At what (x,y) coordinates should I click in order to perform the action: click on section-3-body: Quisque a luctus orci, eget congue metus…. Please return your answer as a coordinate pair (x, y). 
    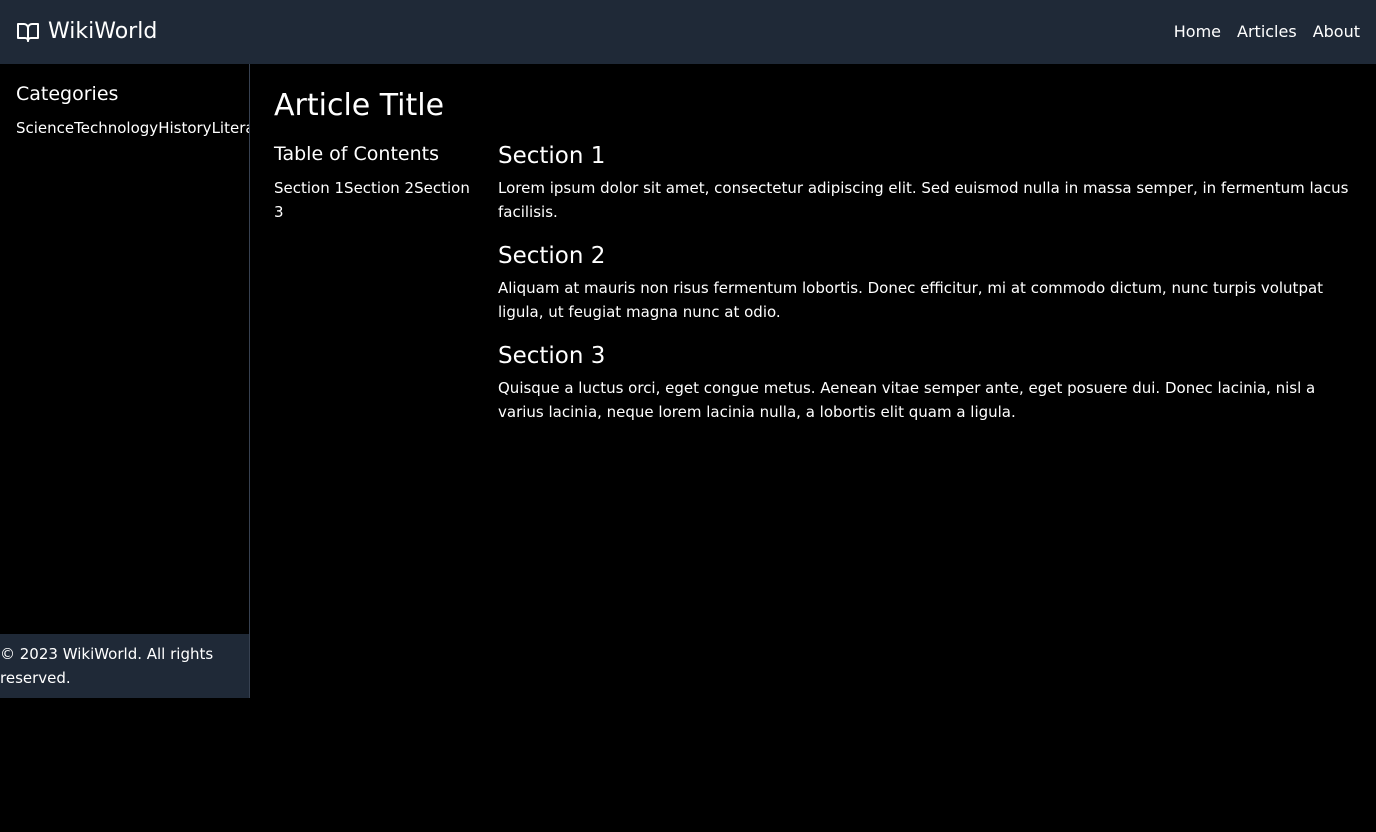
    Looking at the image, I should click on (907, 400).